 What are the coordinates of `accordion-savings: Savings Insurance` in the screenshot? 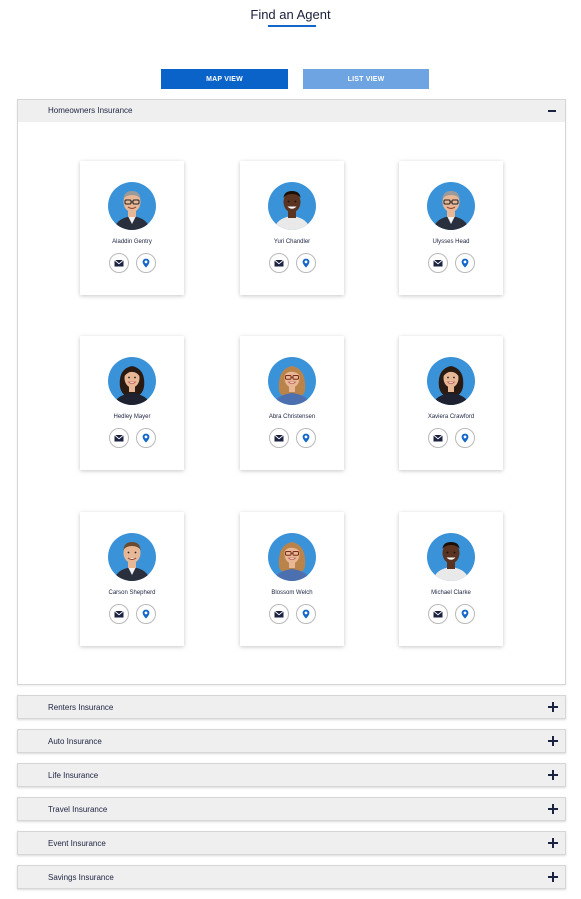 It's located at (291, 877).